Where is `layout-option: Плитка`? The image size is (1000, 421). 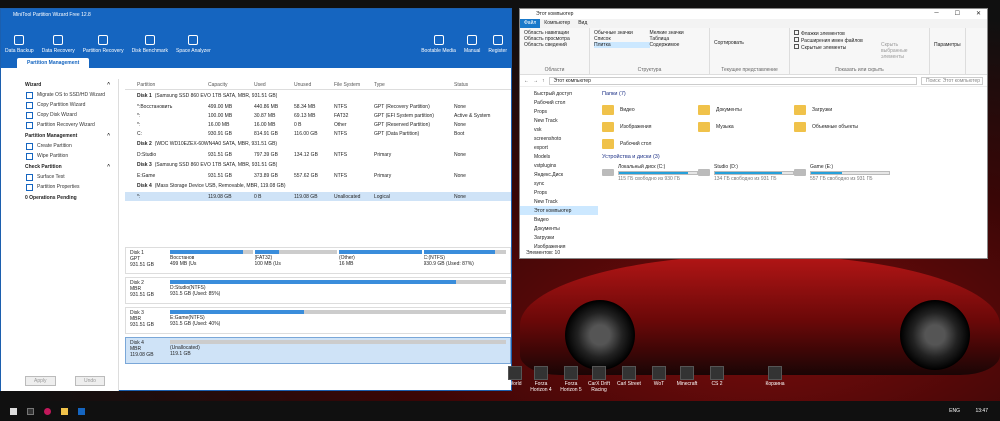 layout-option: Плитка is located at coordinates (622, 45).